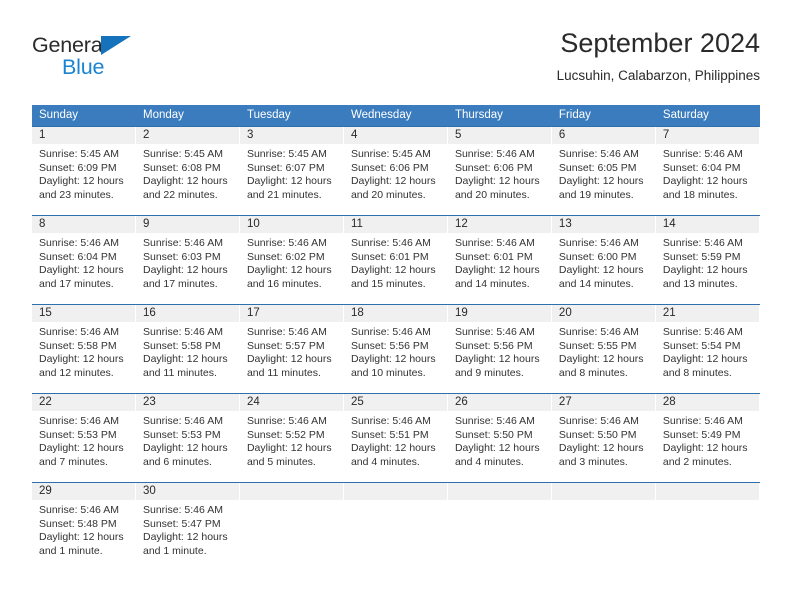 This screenshot has width=792, height=612. I want to click on day-number: 20, so click(565, 313).